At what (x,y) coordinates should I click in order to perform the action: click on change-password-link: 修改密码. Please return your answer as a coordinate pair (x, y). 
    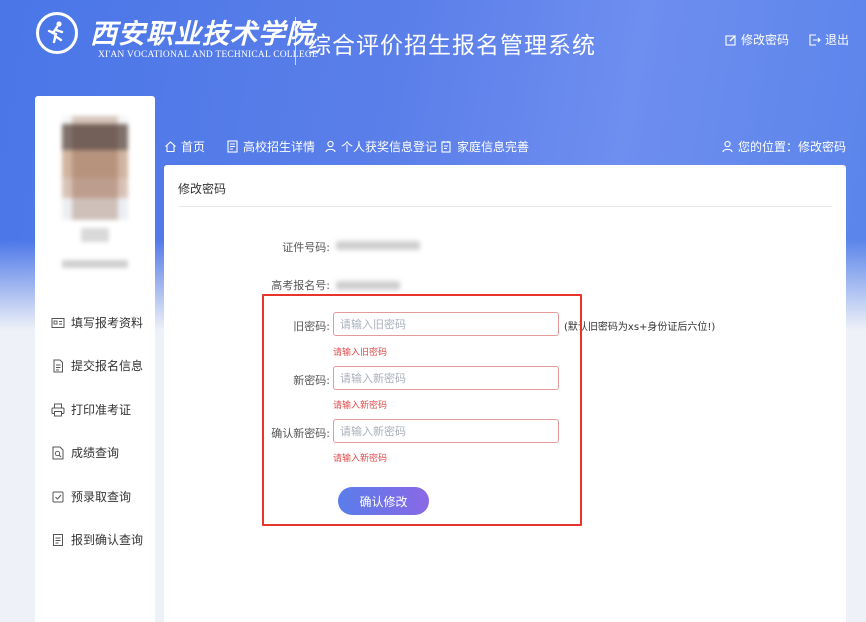
    Looking at the image, I should click on (757, 39).